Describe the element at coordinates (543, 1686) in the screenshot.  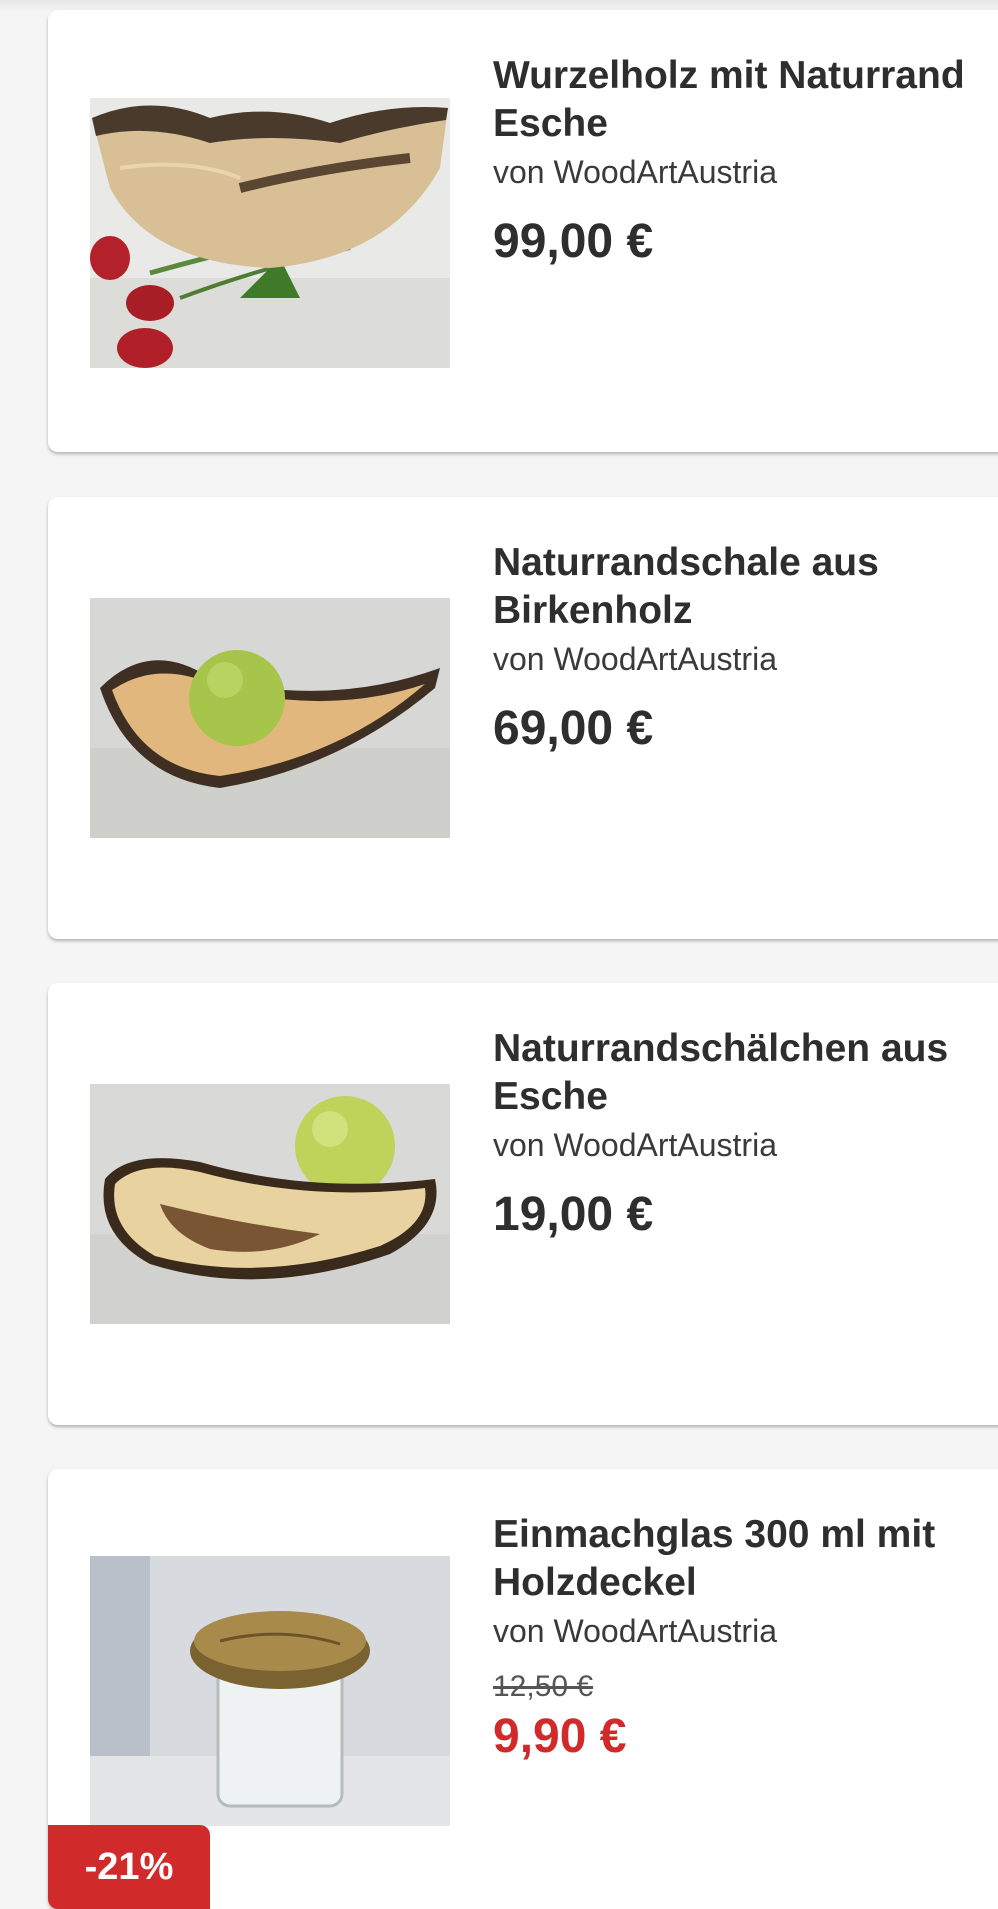
I see `original-price: 12,50 €` at that location.